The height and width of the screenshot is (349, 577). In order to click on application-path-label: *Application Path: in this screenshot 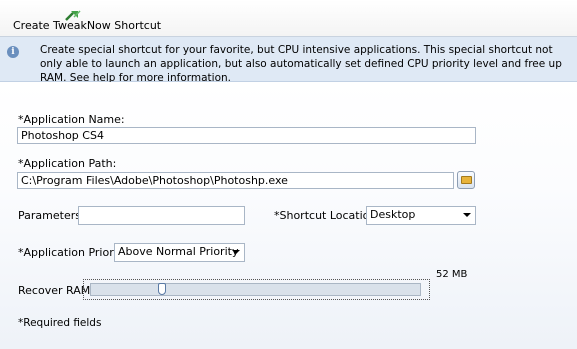, I will do `click(67, 163)`.